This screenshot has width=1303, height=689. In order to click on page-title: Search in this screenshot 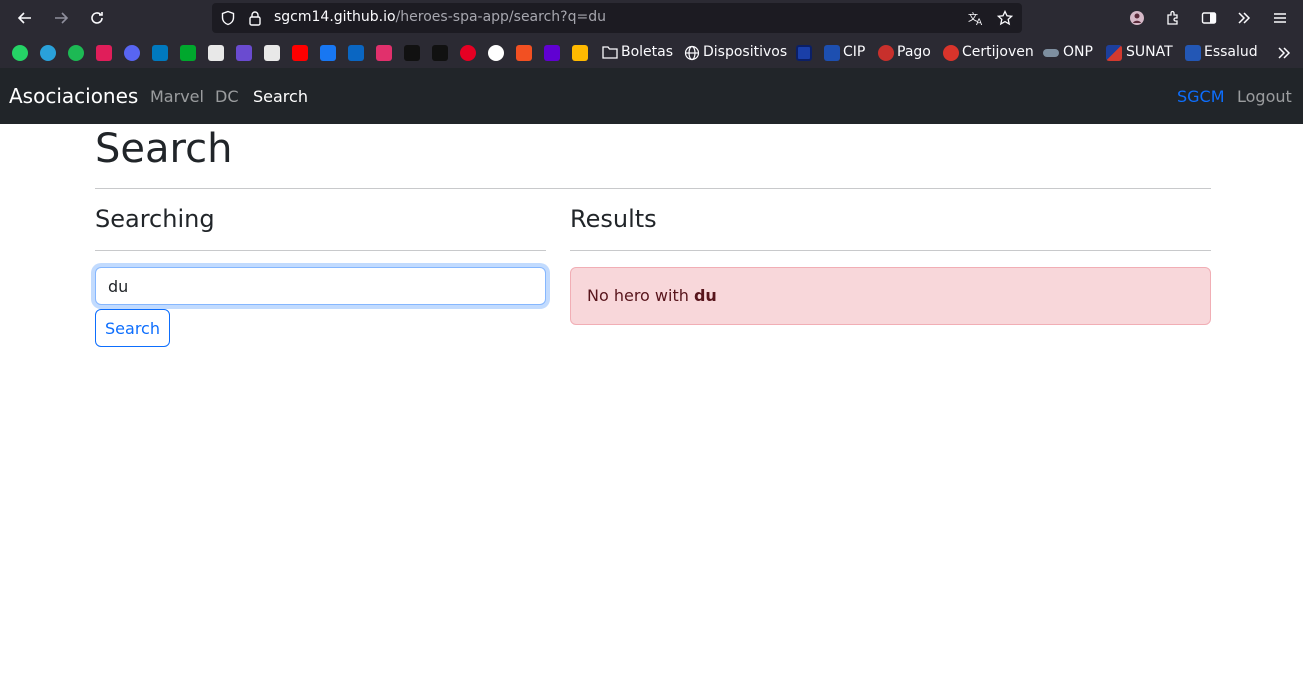, I will do `click(164, 149)`.